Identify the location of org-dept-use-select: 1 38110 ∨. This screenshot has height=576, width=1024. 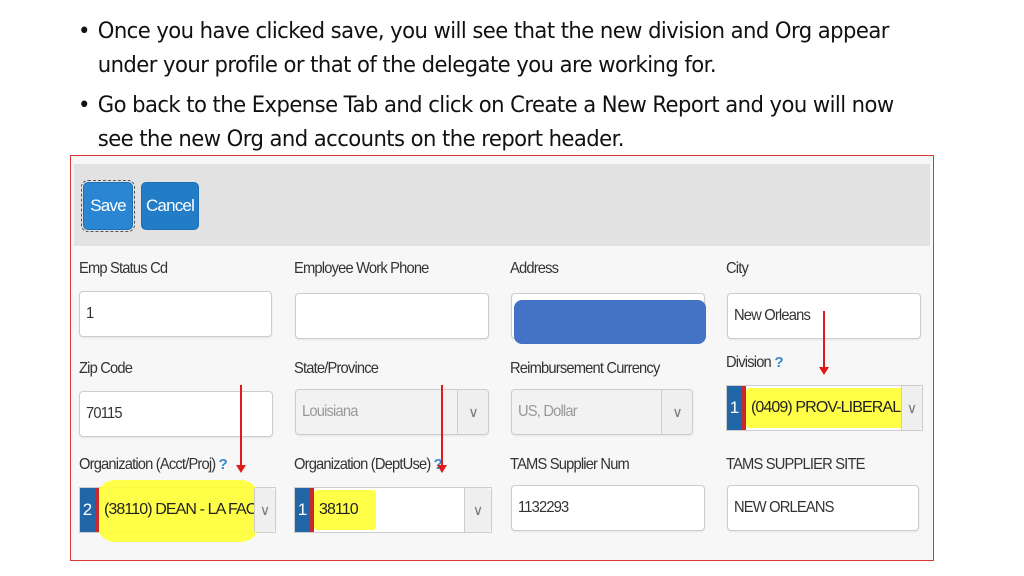
(393, 510).